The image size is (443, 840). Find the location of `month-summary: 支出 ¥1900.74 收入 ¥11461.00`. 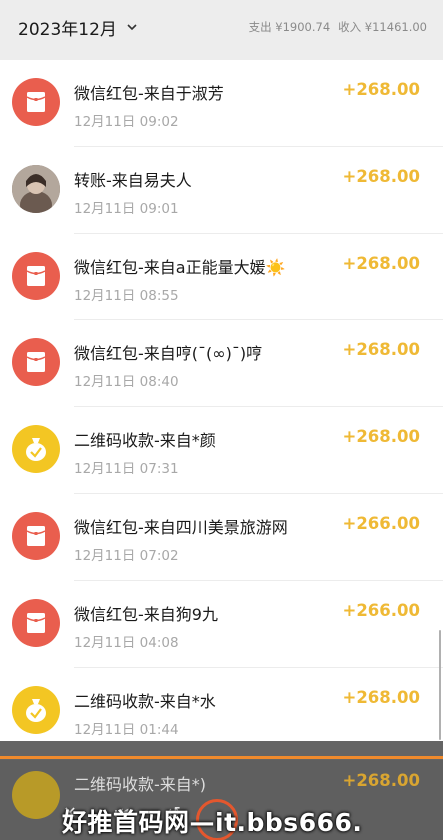

month-summary: 支出 ¥1900.74 收入 ¥11461.00 is located at coordinates (338, 27).